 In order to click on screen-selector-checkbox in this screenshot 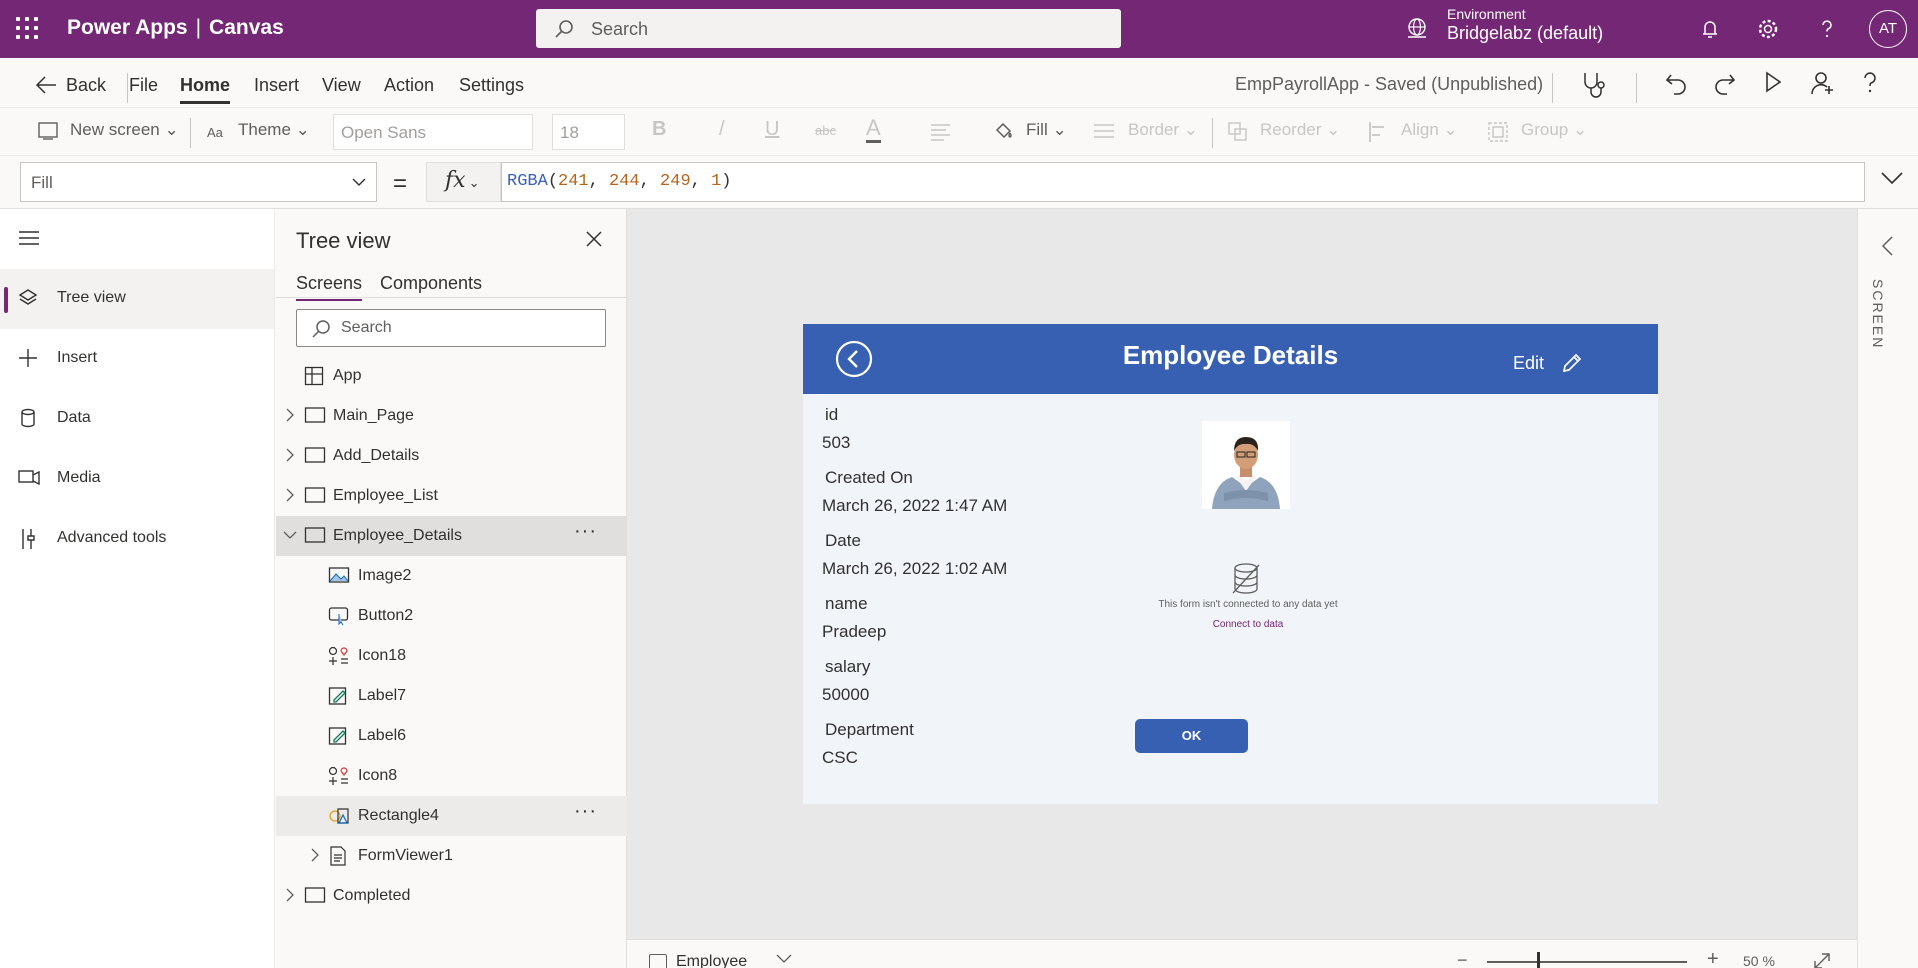, I will do `click(658, 961)`.